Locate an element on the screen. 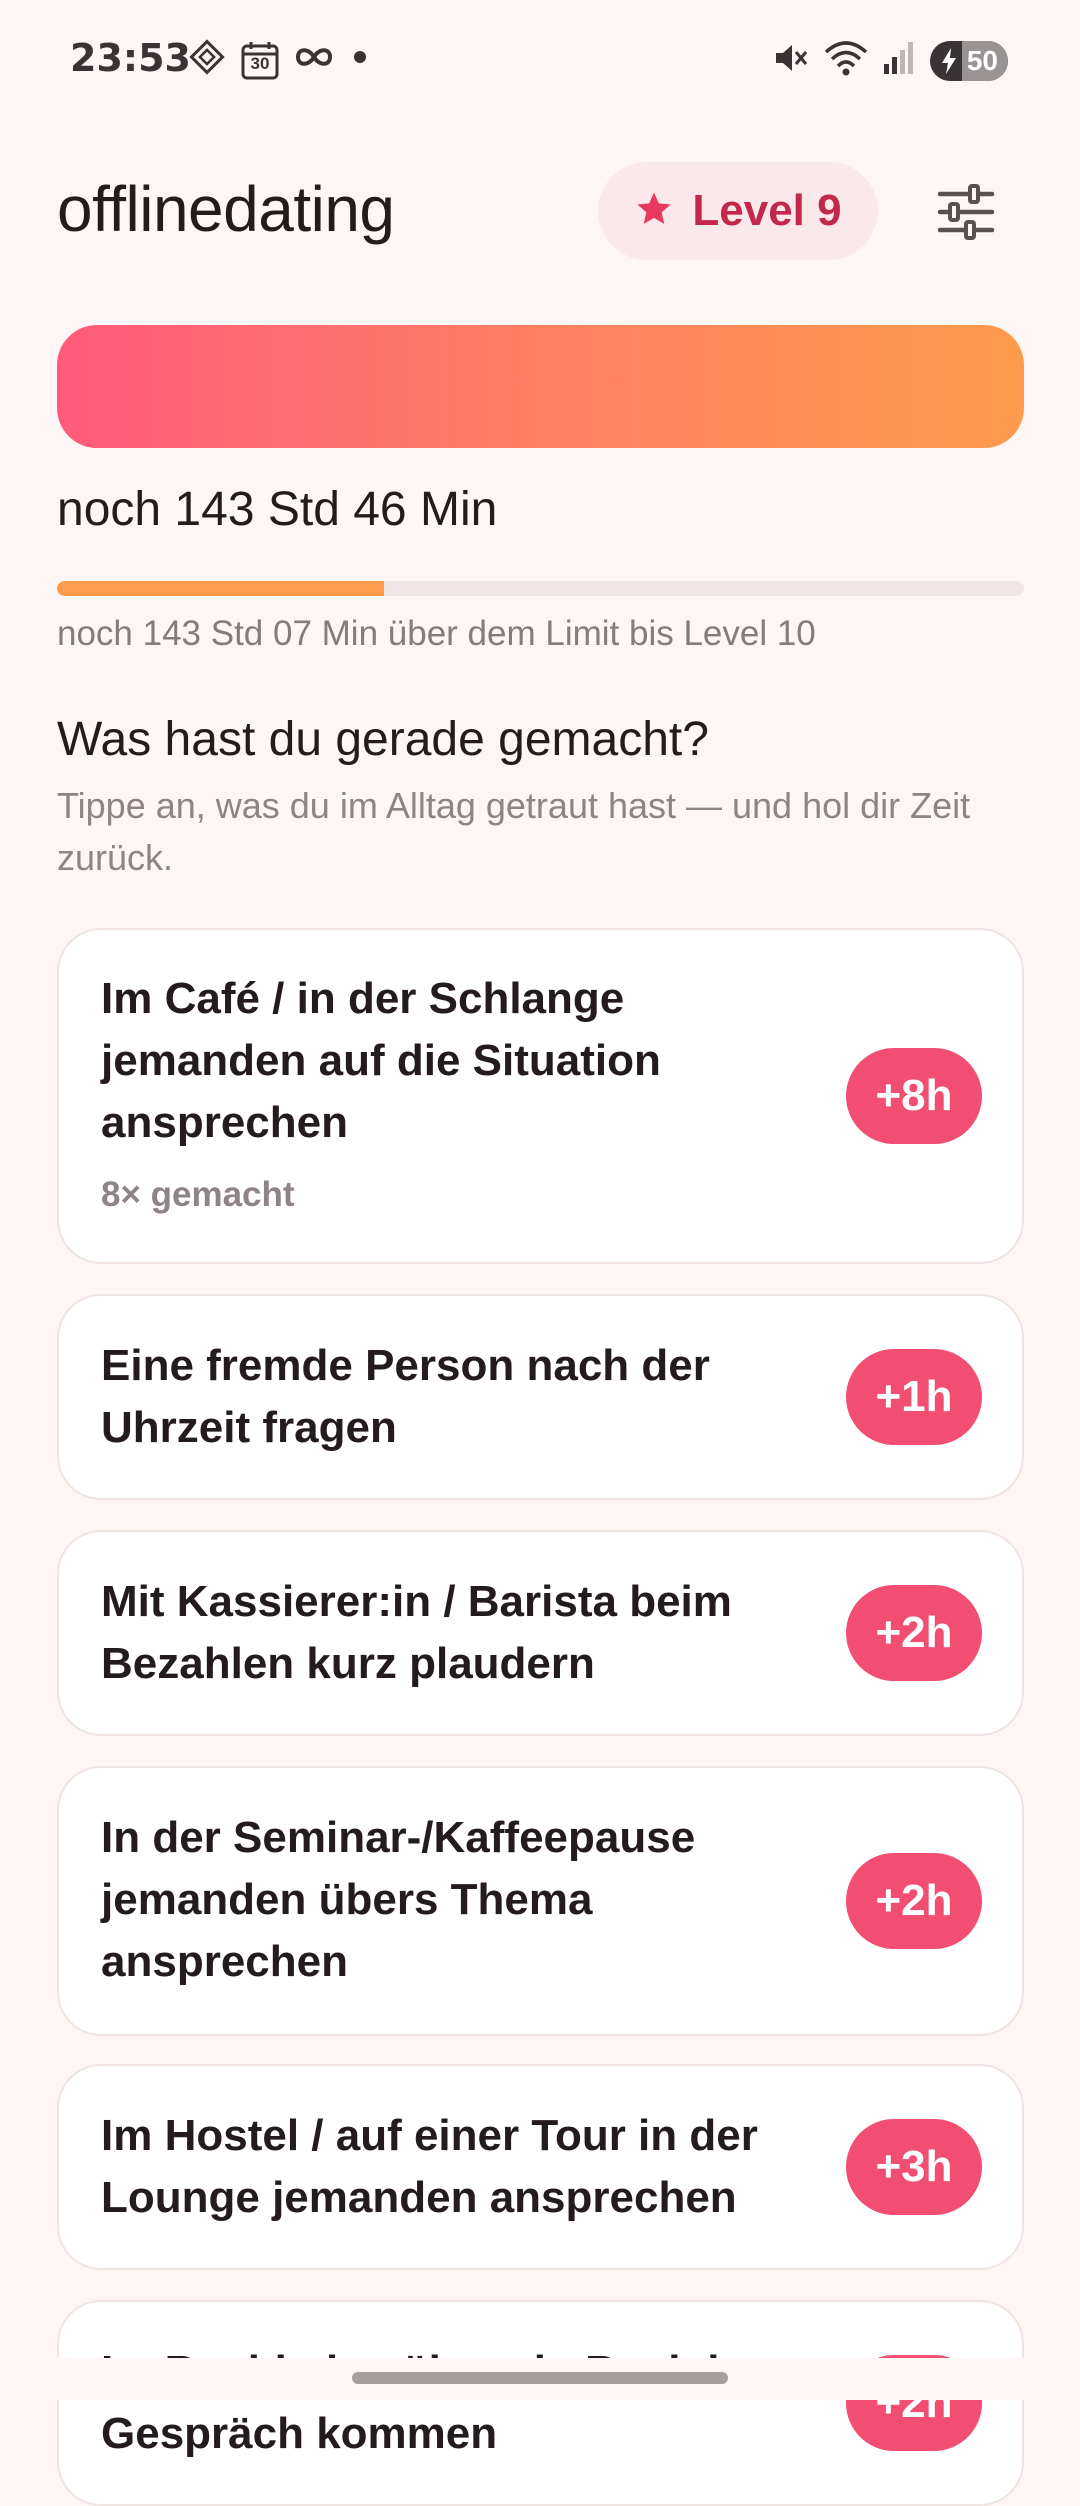 This screenshot has width=1080, height=2506. app-title: offlinedating is located at coordinates (226, 209).